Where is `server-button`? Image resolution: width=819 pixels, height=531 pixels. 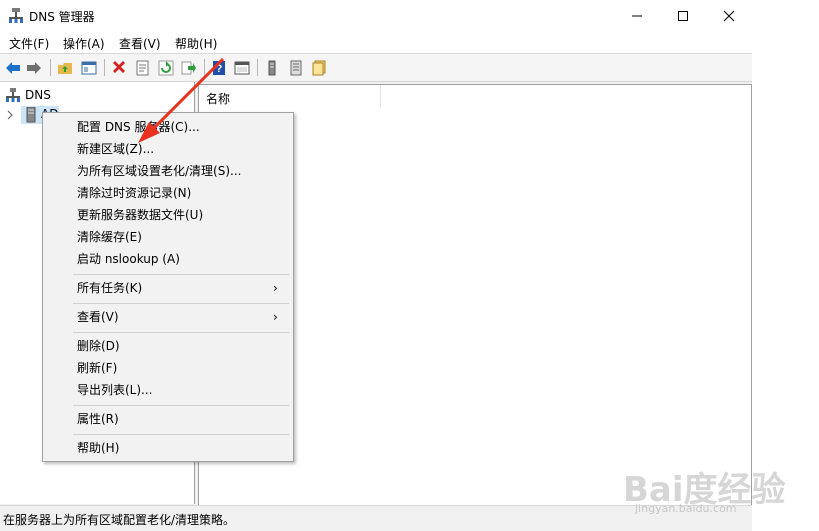 server-button is located at coordinates (272, 68).